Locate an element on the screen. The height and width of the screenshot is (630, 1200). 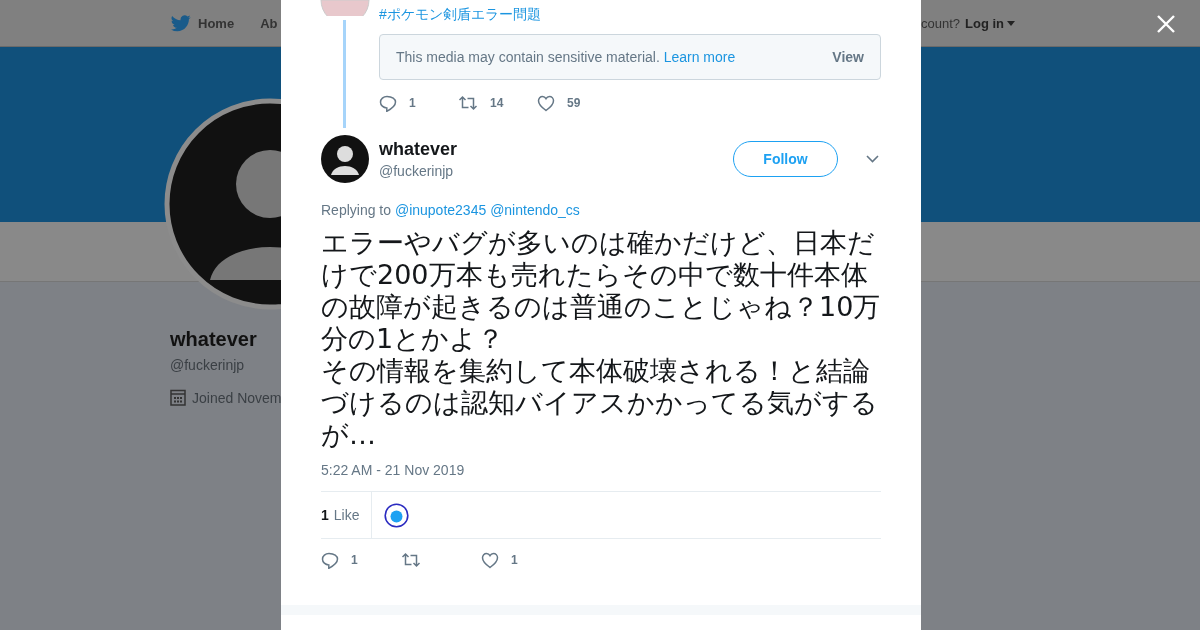
liker-avatar-icon is located at coordinates (397, 515).